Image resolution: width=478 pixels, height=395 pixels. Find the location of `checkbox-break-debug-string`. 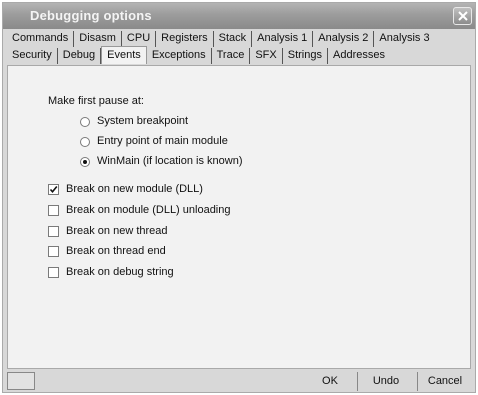

checkbox-break-debug-string is located at coordinates (53, 272).